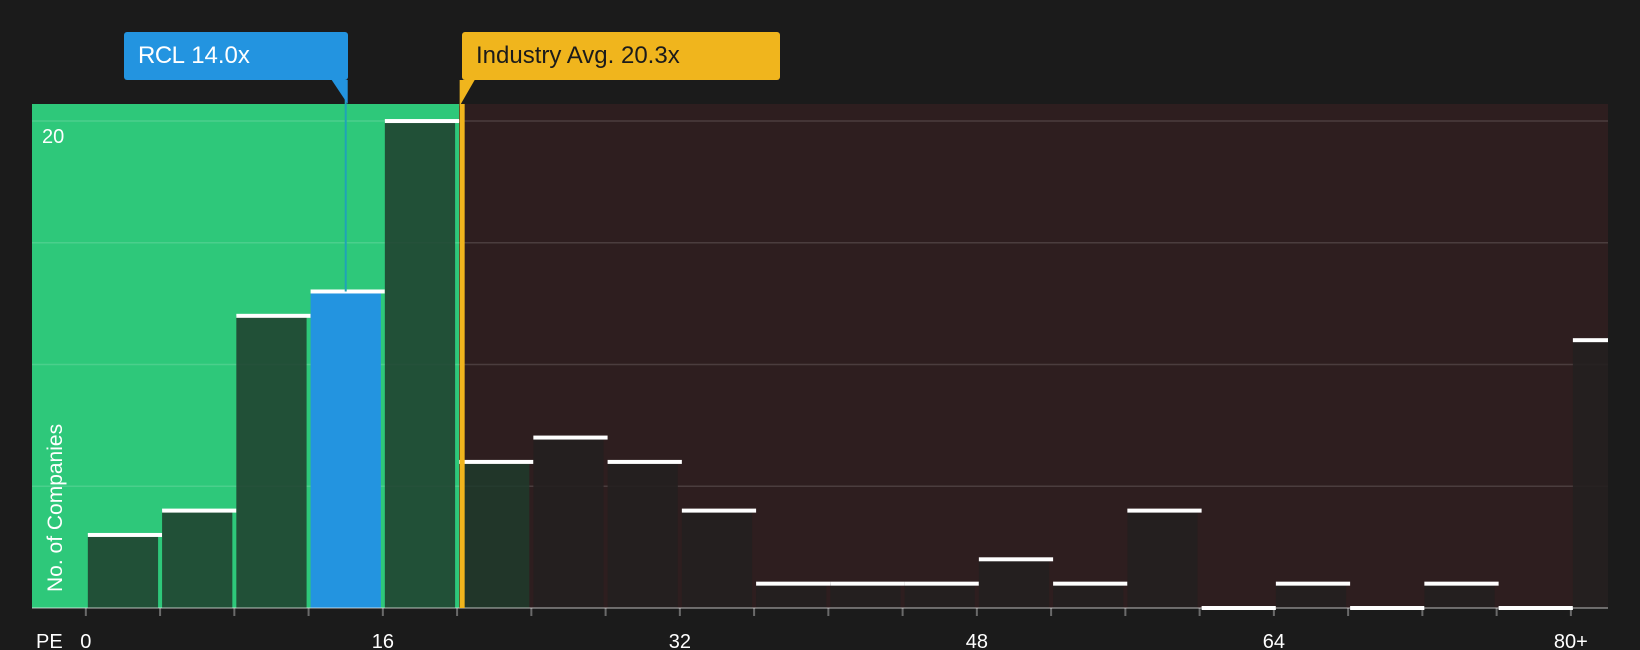 This screenshot has height=650, width=1640. I want to click on x-tick-label: 0, so click(85, 640).